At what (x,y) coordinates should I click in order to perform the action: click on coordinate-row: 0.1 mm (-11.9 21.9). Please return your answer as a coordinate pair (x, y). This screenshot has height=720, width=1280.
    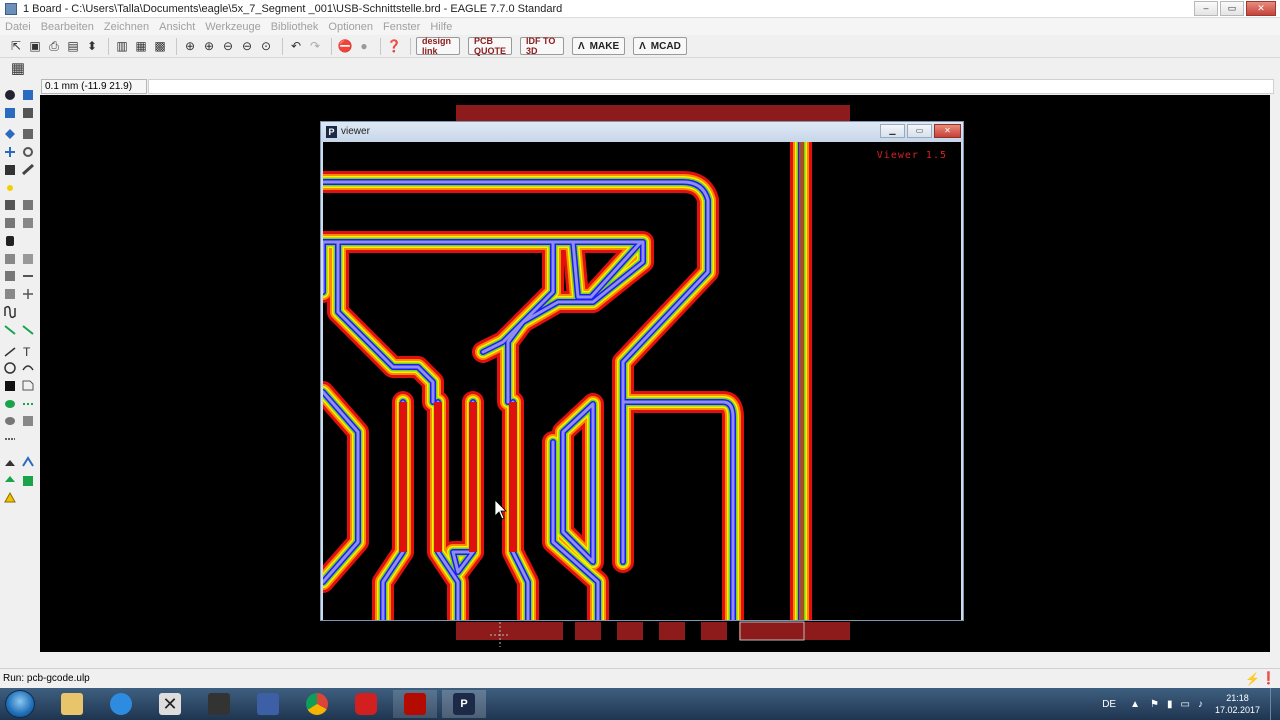
    Looking at the image, I should click on (640, 86).